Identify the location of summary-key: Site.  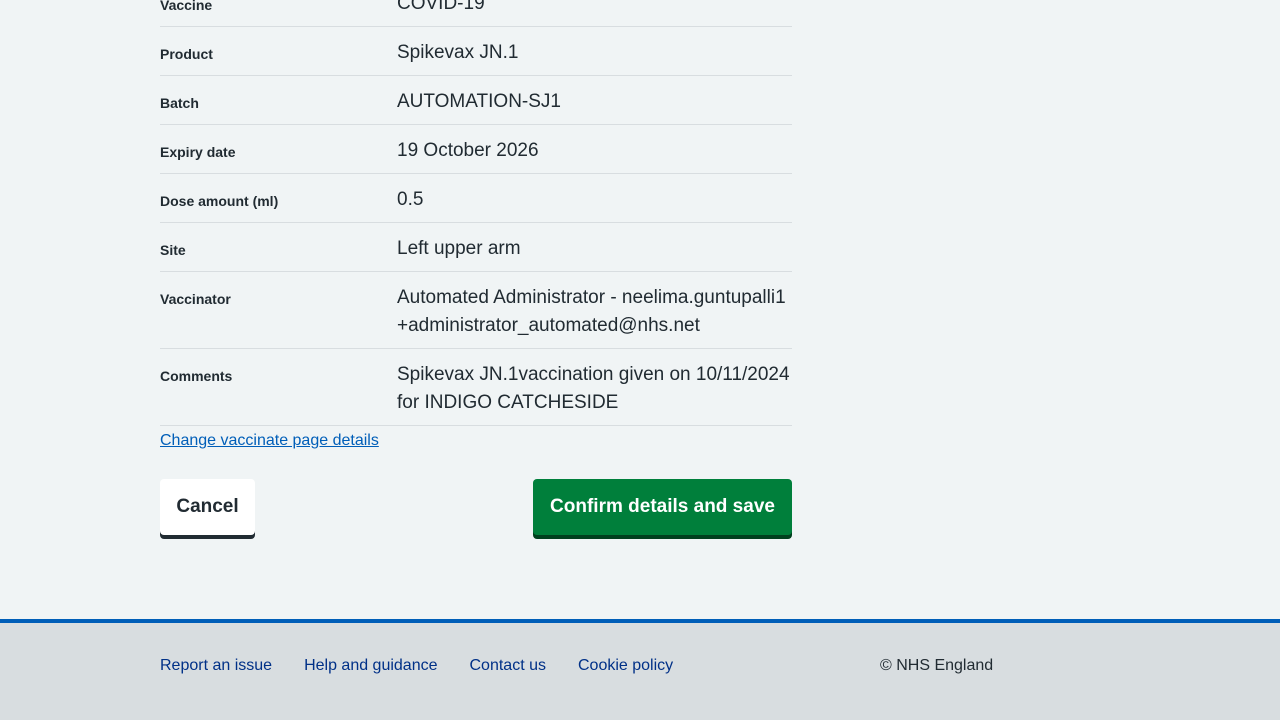
(173, 250).